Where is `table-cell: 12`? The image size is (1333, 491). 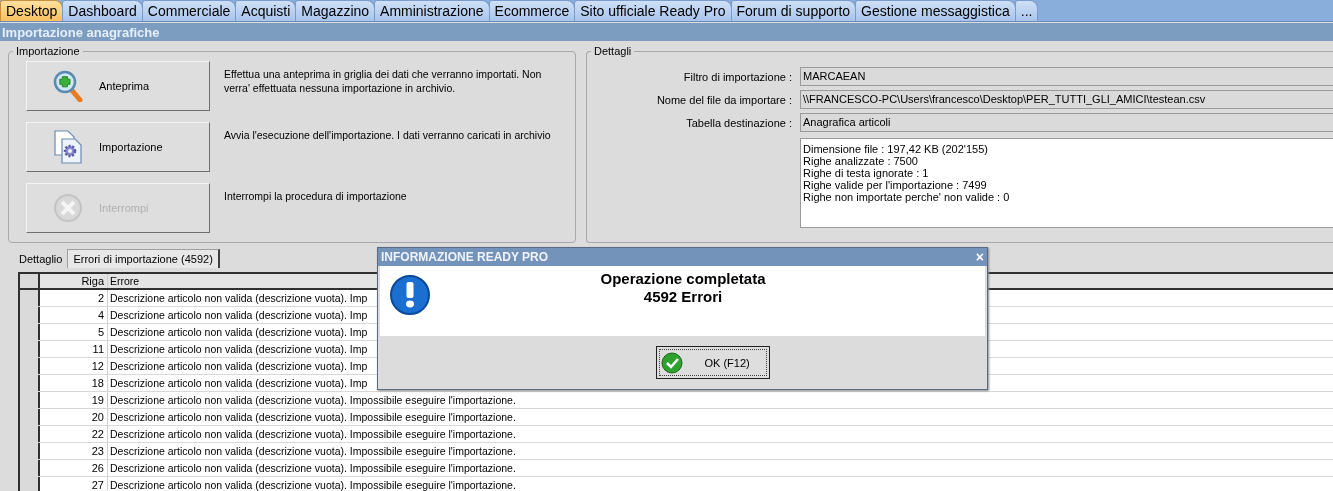
table-cell: 12 is located at coordinates (74, 366).